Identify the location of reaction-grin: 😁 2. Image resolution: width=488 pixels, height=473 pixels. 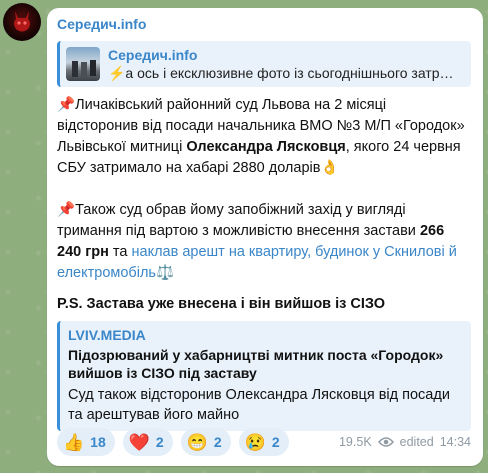
(205, 442).